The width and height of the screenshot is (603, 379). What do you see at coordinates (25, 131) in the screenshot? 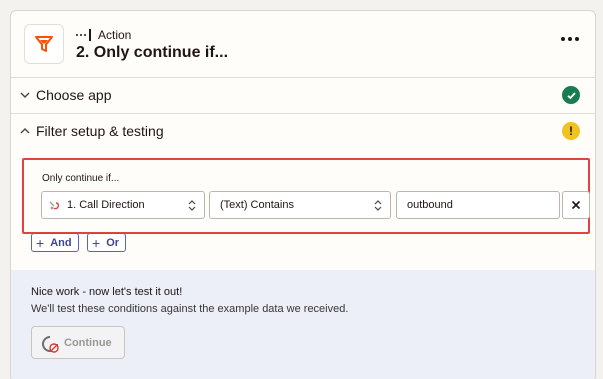
I see `chevron-up-icon` at bounding box center [25, 131].